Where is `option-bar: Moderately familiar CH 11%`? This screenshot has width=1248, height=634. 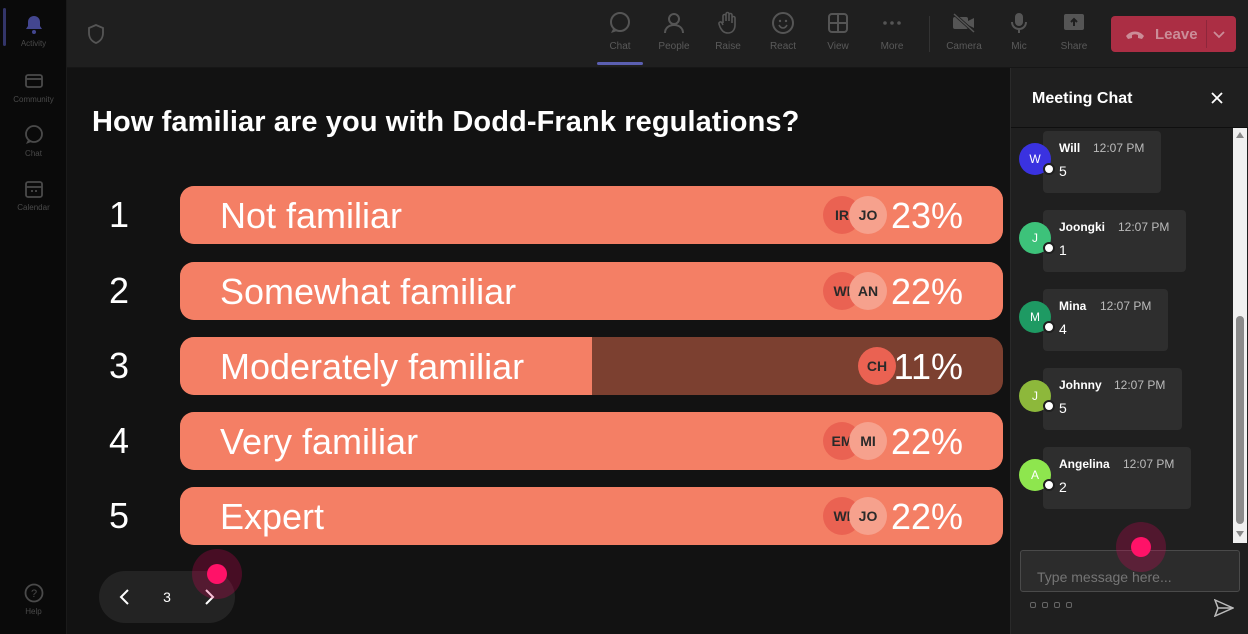
option-bar: Moderately familiar CH 11% is located at coordinates (591, 366).